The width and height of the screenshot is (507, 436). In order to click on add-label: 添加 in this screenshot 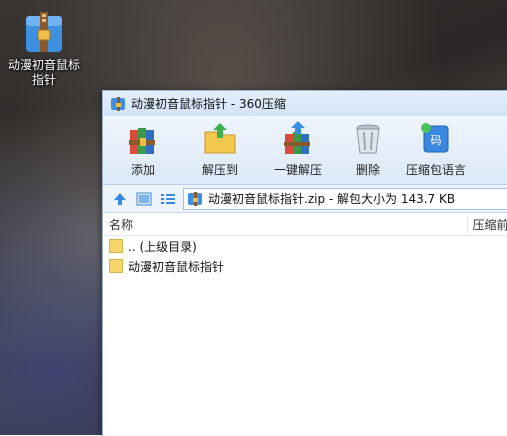, I will do `click(142, 170)`.